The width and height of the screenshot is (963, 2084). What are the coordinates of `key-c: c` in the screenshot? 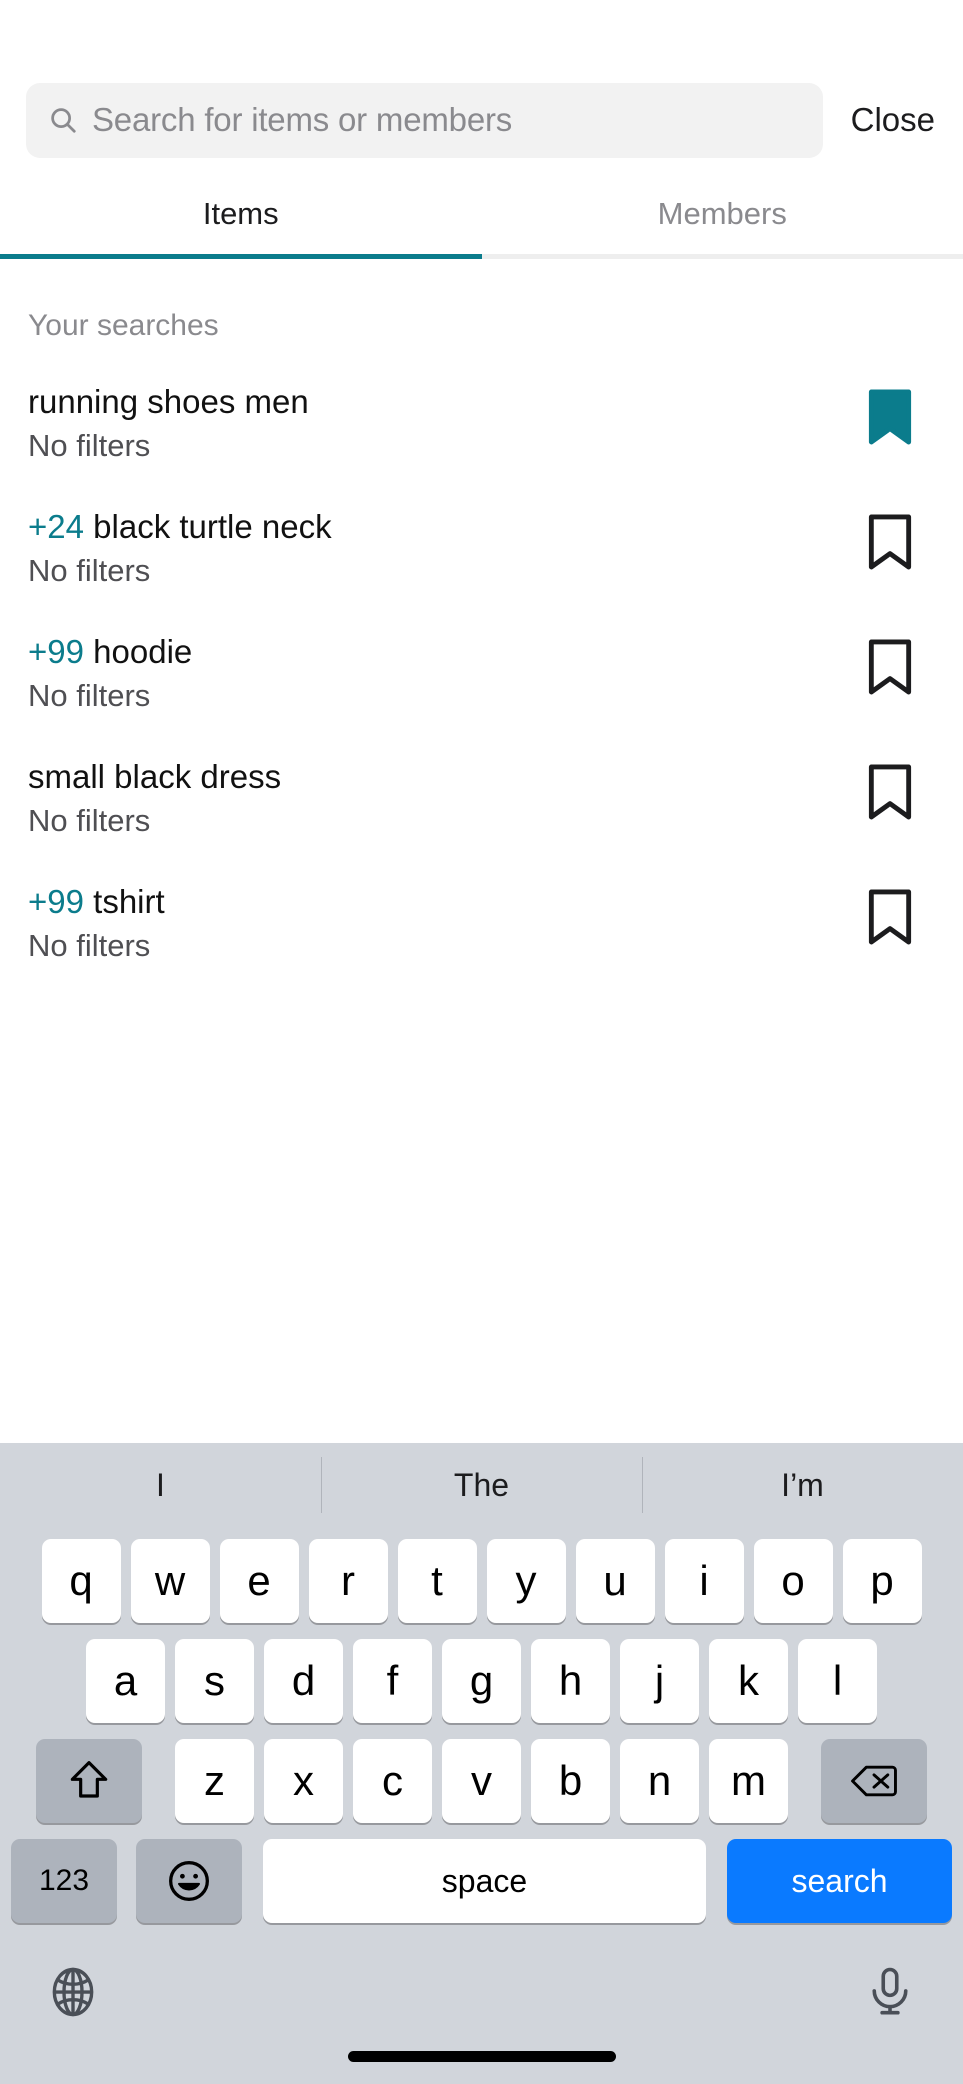 It's located at (392, 1781).